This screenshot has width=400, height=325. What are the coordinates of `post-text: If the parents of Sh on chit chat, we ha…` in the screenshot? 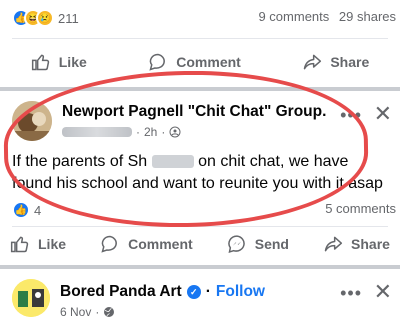 It's located at (202, 173).